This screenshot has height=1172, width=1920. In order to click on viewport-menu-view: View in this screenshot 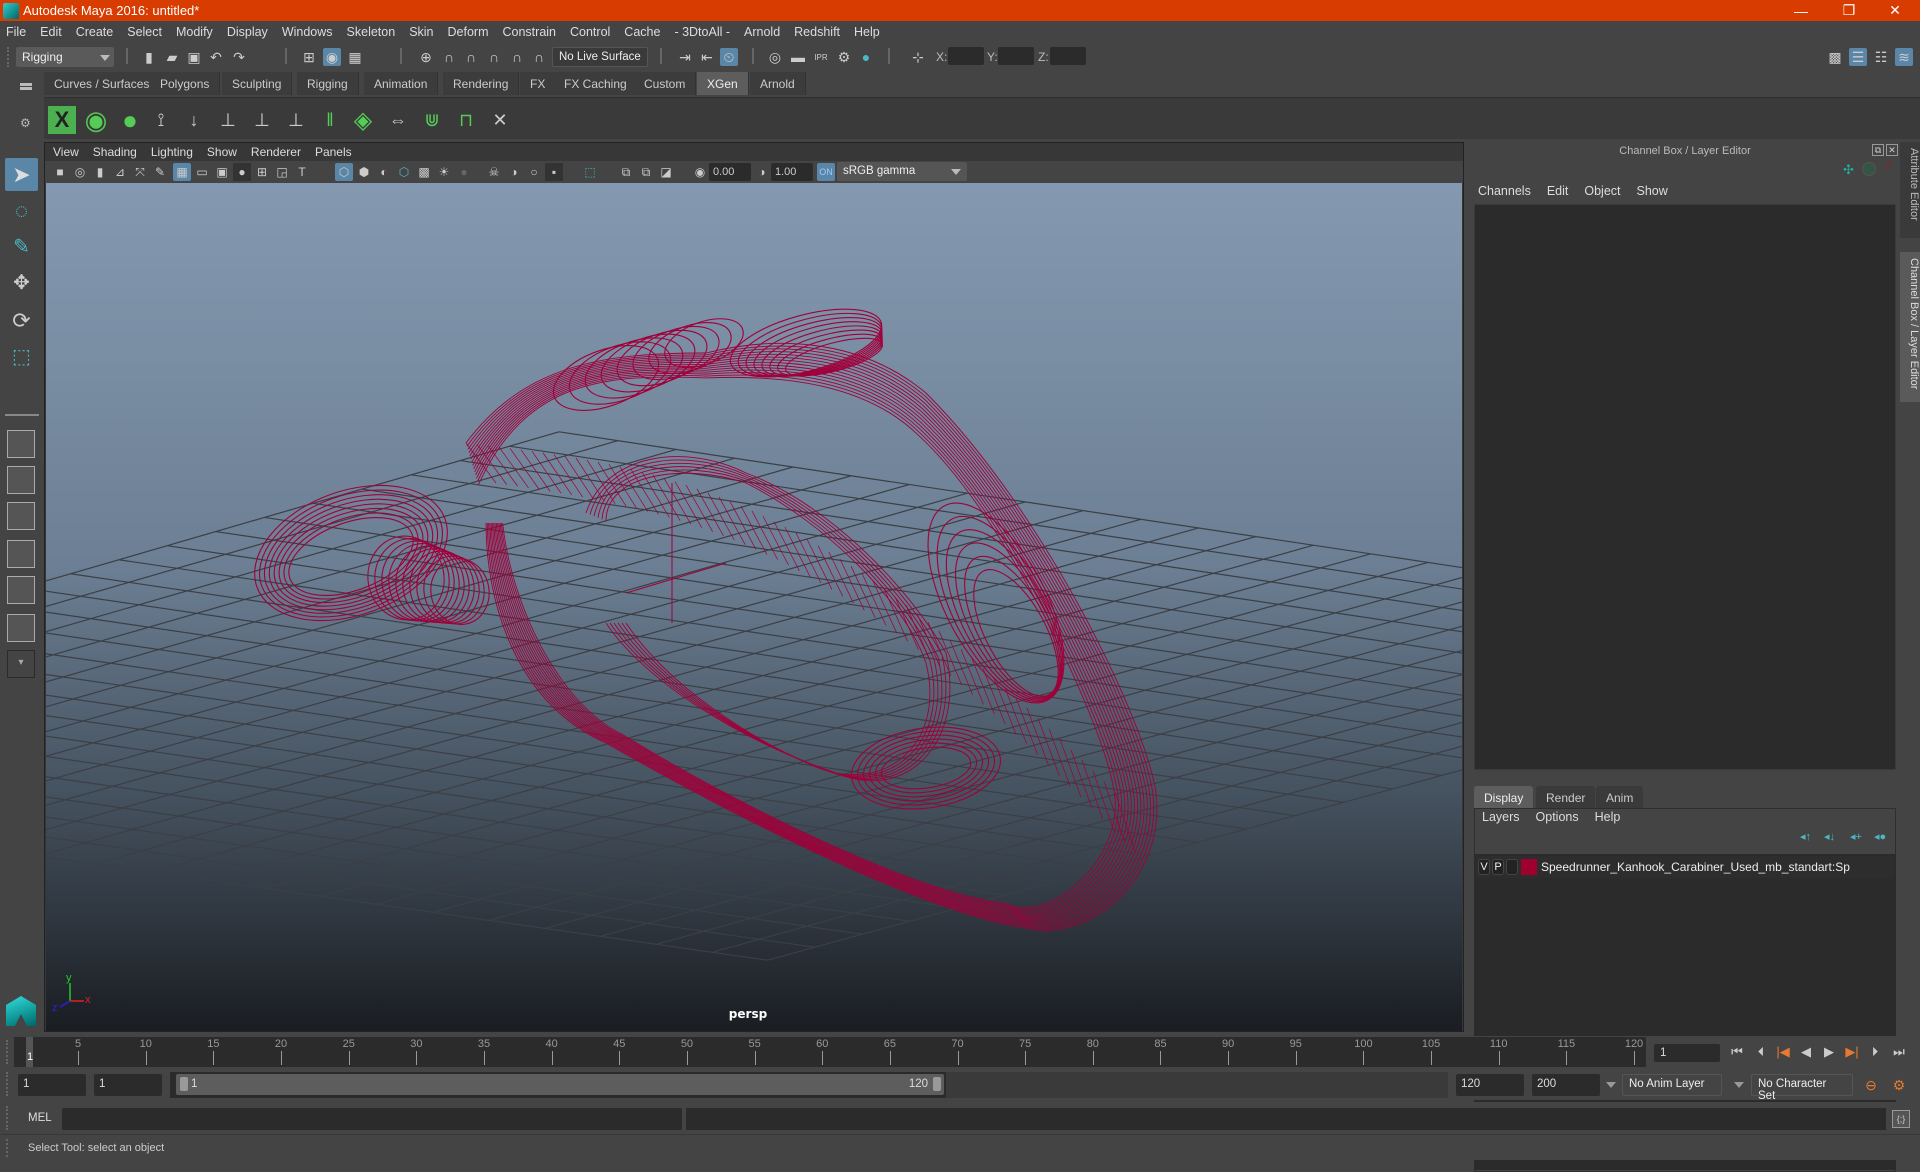, I will do `click(66, 152)`.